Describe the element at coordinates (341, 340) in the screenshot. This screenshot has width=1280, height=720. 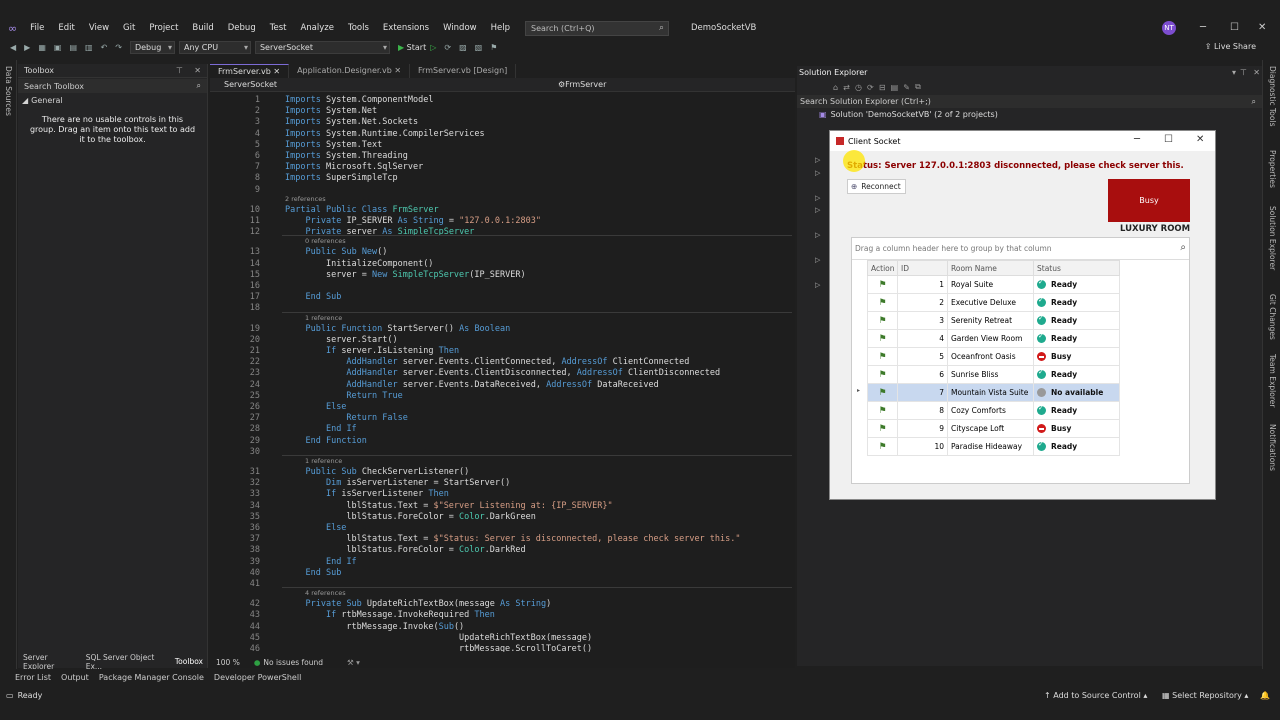
I see `code-text: server.Start()` at that location.